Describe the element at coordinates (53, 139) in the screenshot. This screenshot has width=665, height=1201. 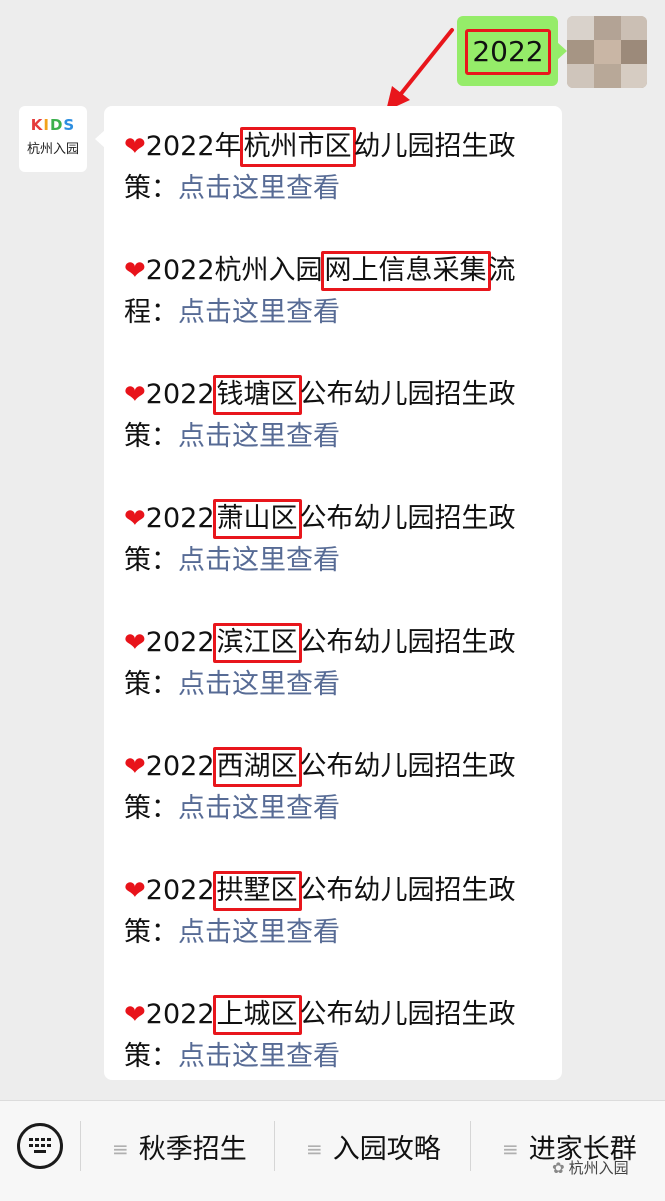
I see `bot-avatar: KIDS 杭州入园` at that location.